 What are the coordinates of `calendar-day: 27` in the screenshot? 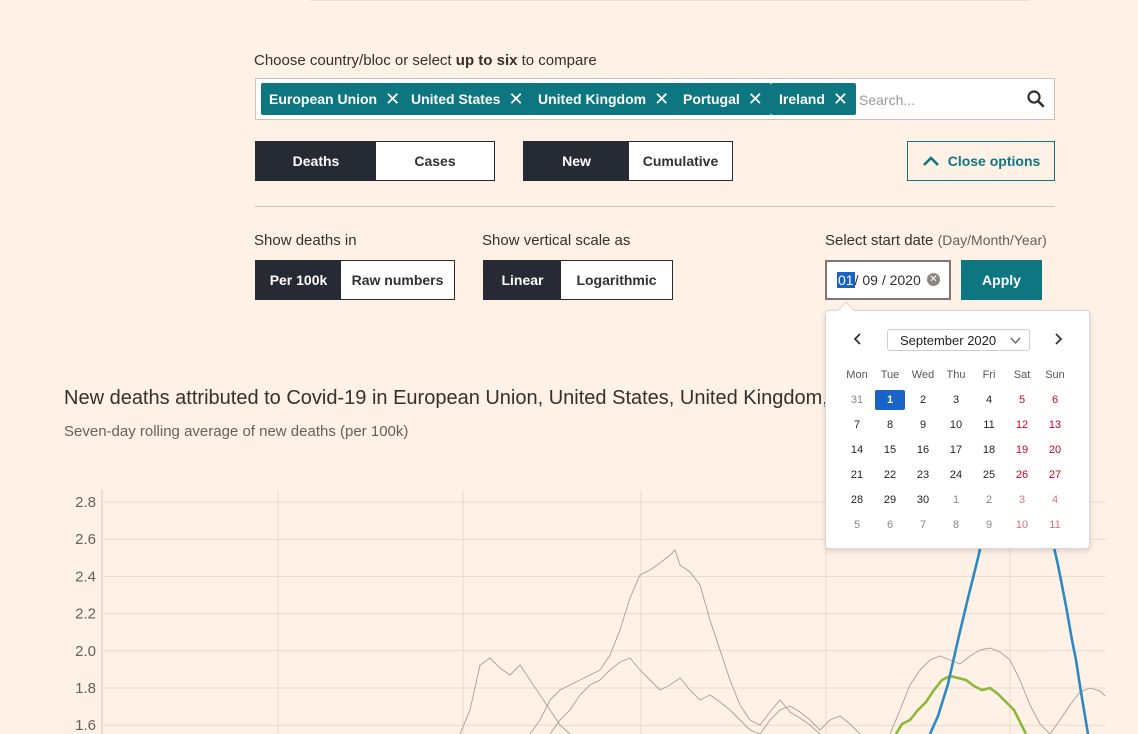 It's located at (1055, 475).